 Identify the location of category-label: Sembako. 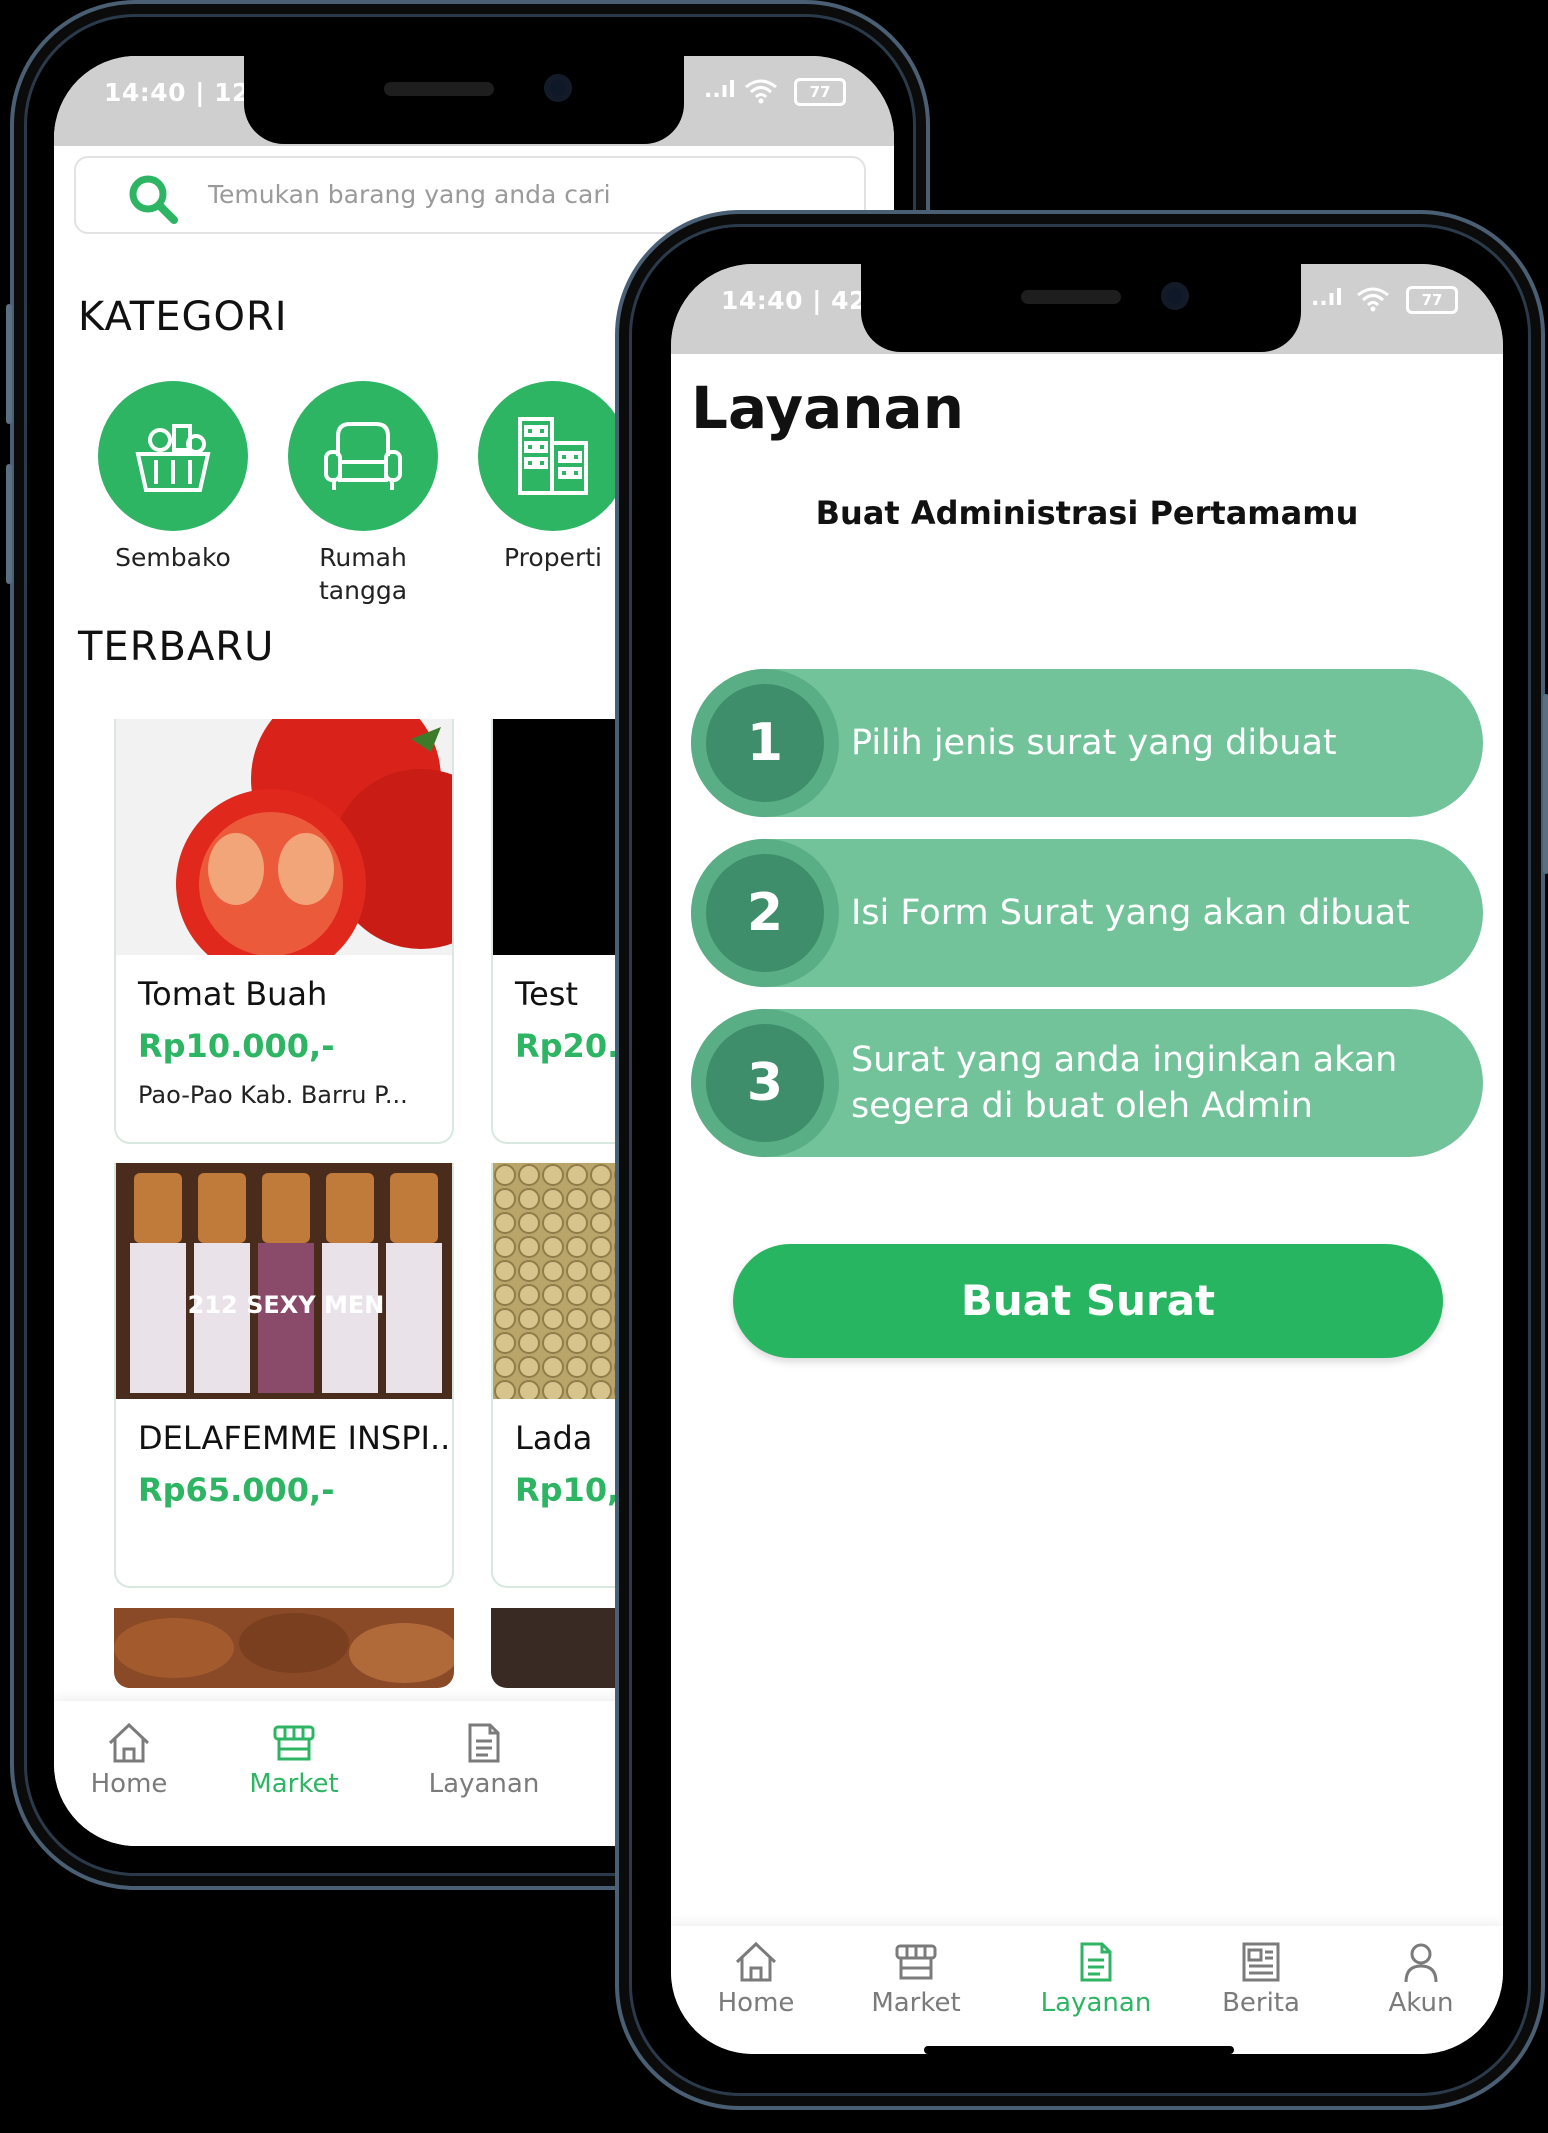
(173, 557).